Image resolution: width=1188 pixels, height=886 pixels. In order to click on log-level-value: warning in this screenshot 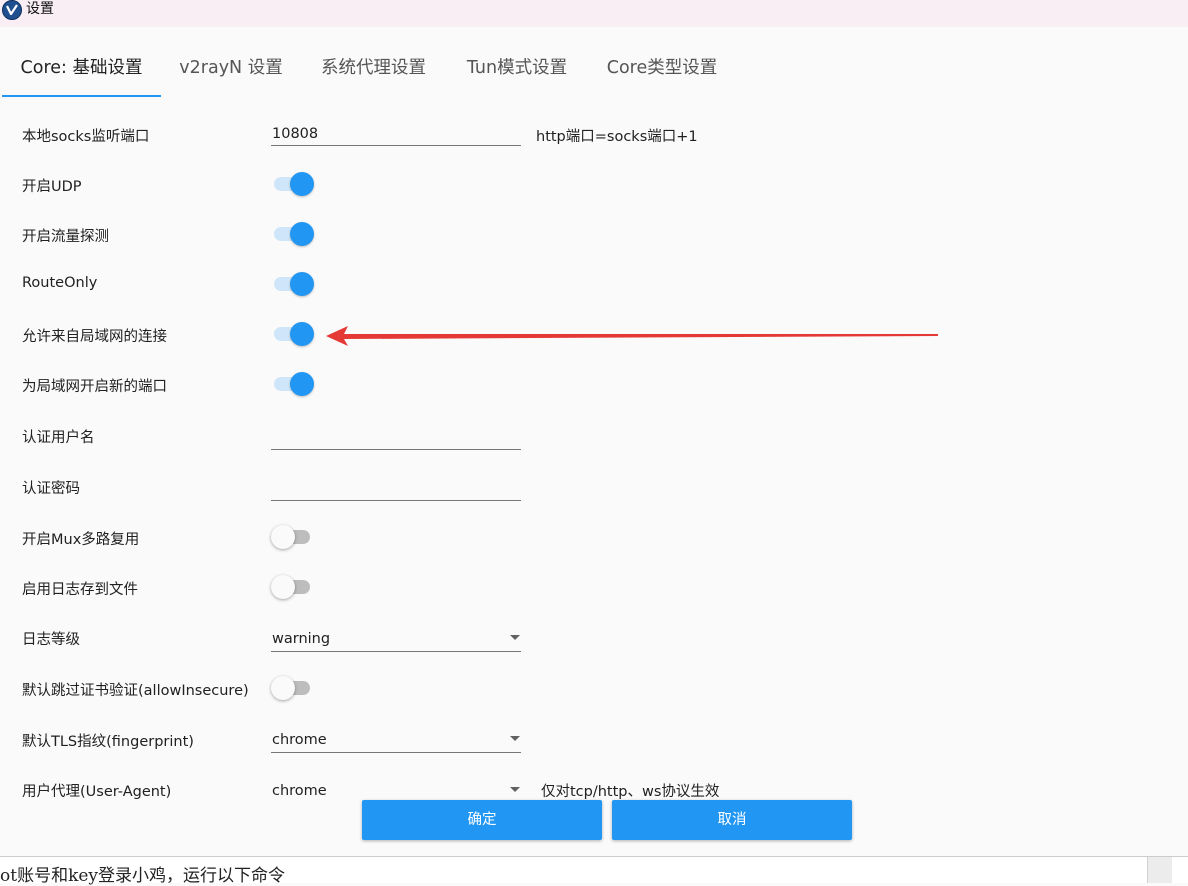, I will do `click(301, 639)`.